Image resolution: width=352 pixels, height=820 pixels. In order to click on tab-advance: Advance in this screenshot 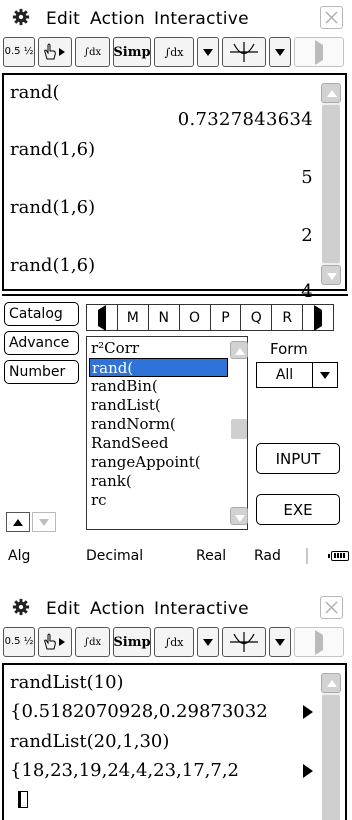, I will do `click(41, 343)`.